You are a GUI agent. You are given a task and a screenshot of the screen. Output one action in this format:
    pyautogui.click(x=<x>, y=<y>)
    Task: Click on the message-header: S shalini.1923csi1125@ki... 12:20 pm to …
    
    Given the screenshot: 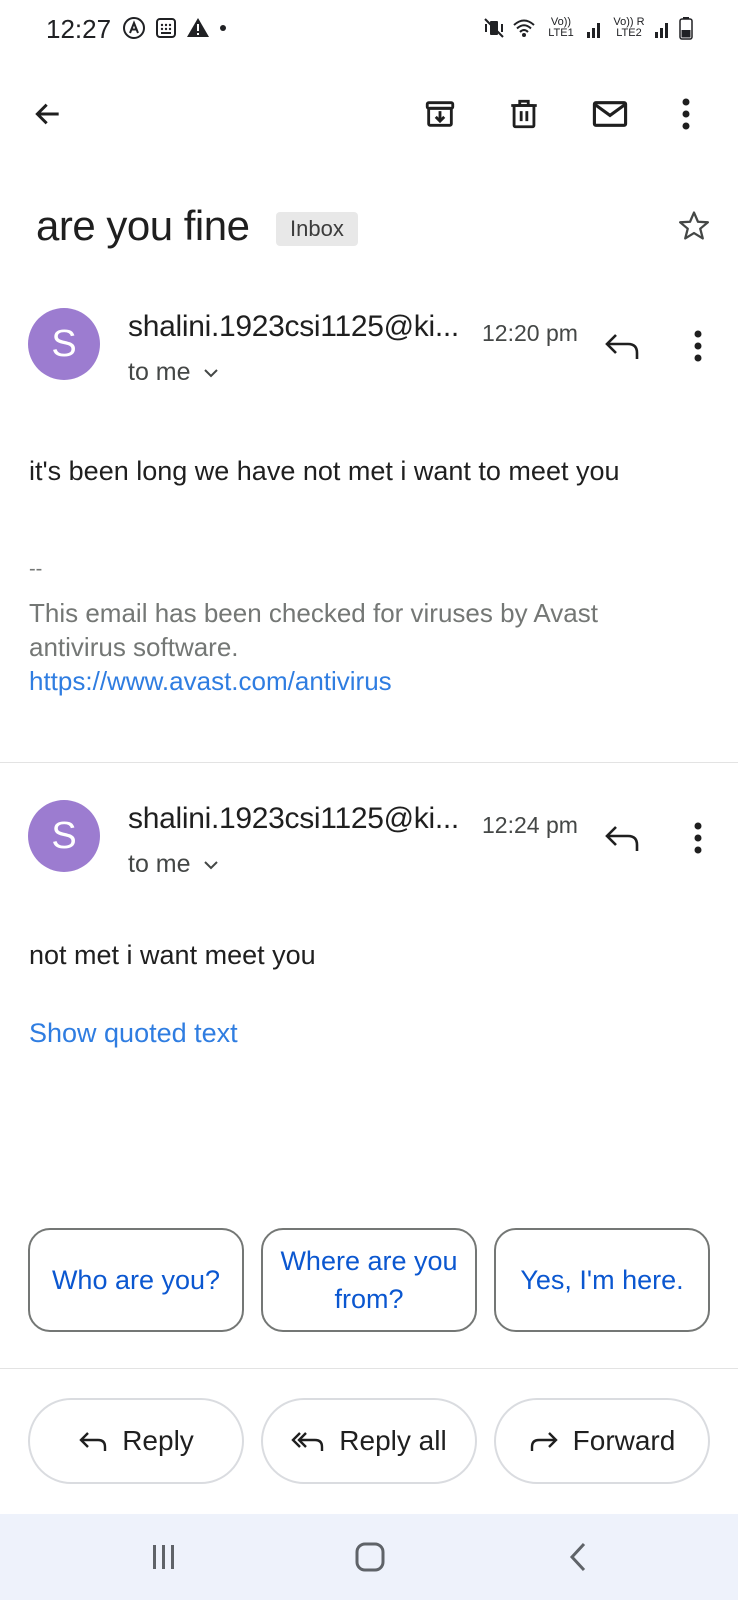 What is the action you would take?
    pyautogui.click(x=369, y=358)
    